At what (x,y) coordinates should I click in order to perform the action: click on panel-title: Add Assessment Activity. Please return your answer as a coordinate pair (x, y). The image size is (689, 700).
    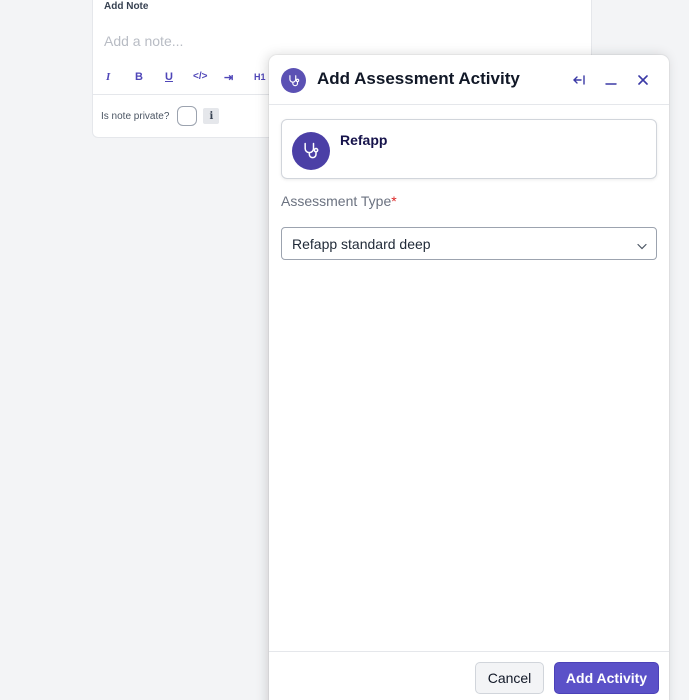
    Looking at the image, I should click on (418, 78).